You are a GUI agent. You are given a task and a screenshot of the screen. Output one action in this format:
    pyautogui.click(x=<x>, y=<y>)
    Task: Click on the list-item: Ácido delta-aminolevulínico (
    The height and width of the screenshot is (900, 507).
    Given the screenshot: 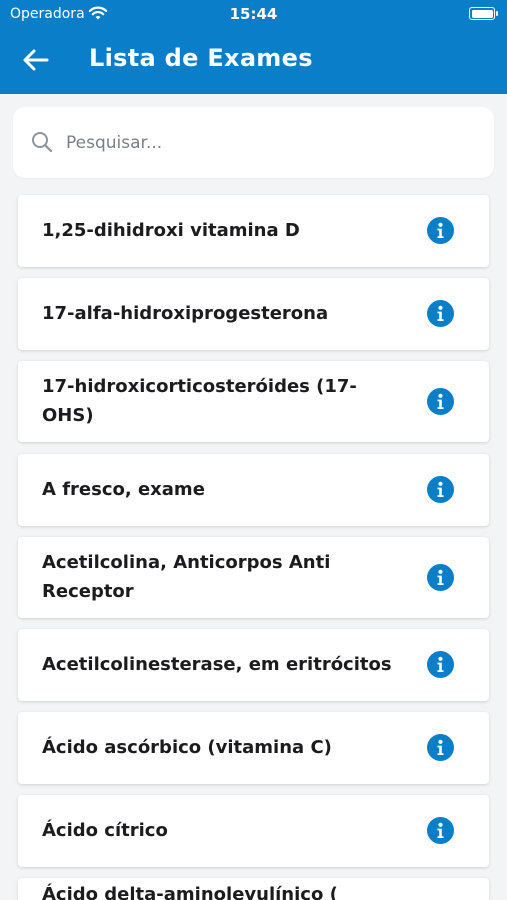 What is the action you would take?
    pyautogui.click(x=253, y=889)
    